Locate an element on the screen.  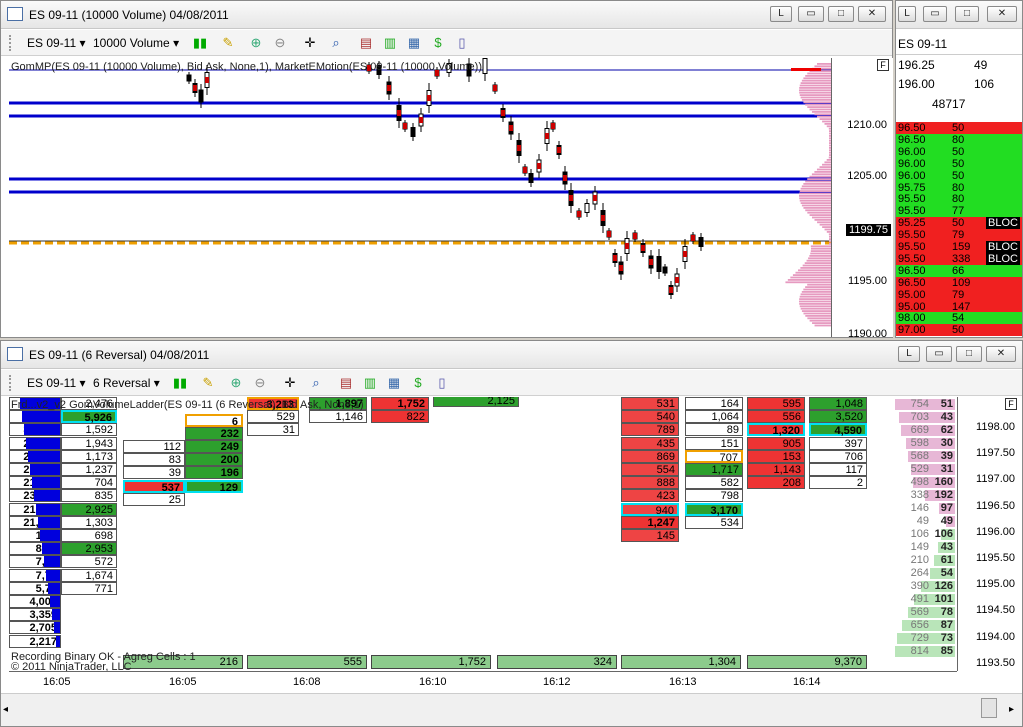
ladder-ask-cell: 706 is located at coordinates (838, 456).